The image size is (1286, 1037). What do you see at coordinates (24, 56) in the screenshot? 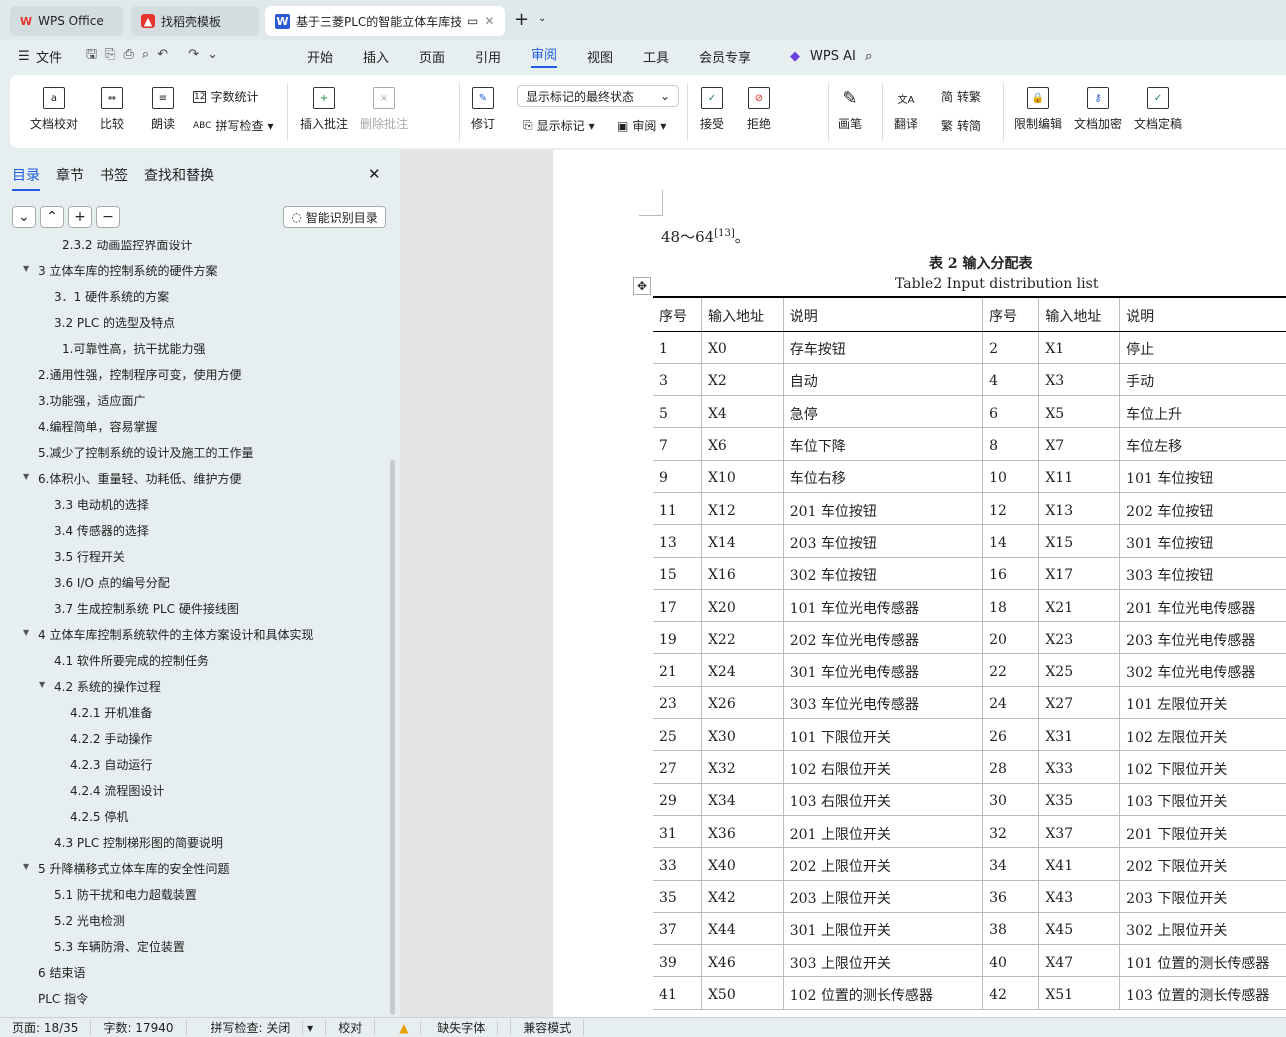
I see `hamburger-icon: ☰` at bounding box center [24, 56].